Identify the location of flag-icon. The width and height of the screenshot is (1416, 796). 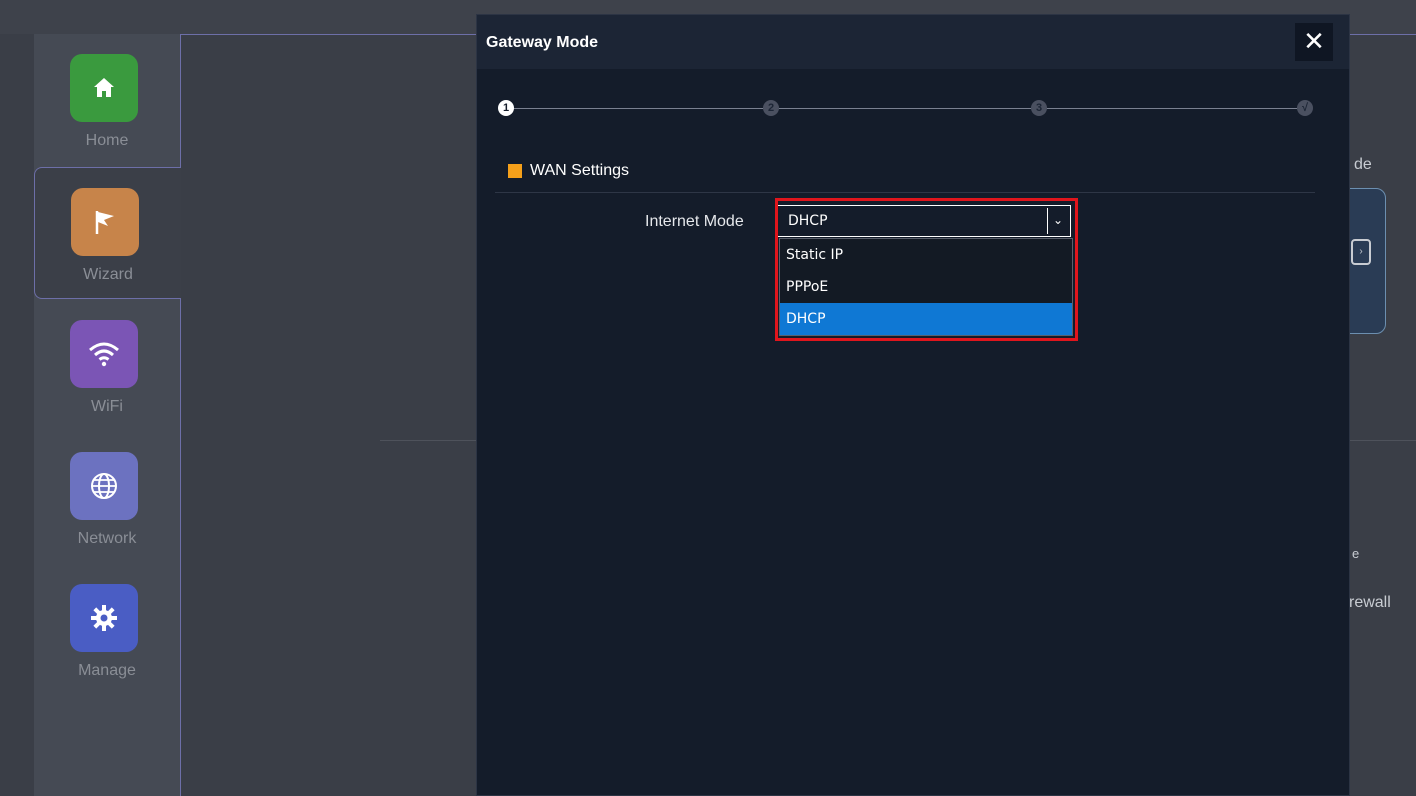
(105, 222).